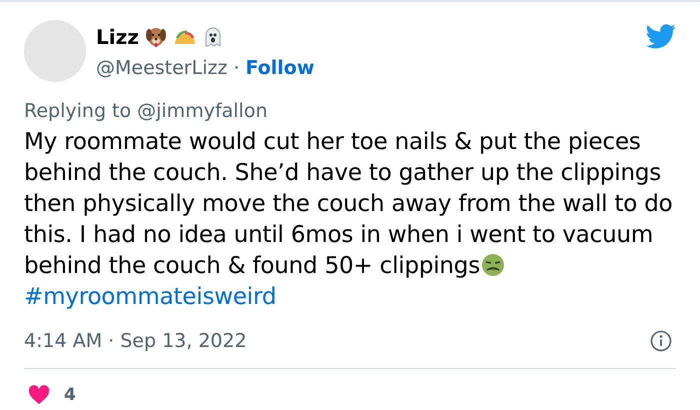 The height and width of the screenshot is (410, 700). I want to click on author-handle: @MeesterLizz, so click(162, 68).